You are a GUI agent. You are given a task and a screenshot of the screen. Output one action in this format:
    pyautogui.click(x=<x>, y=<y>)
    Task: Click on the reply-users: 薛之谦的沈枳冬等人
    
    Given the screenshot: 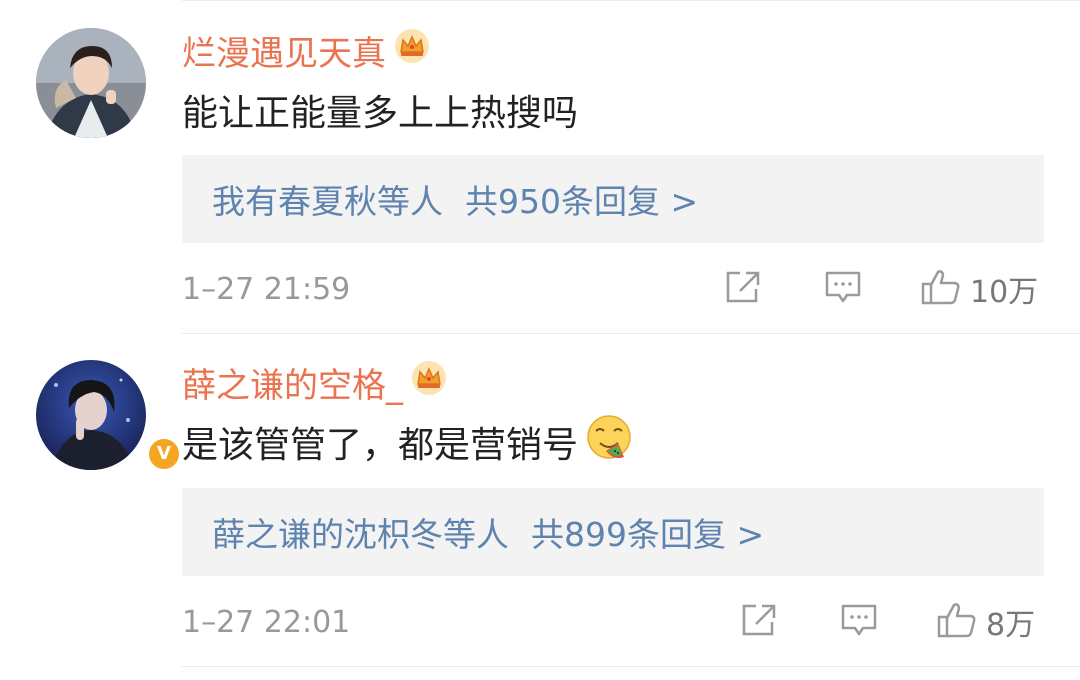 What is the action you would take?
    pyautogui.click(x=360, y=532)
    